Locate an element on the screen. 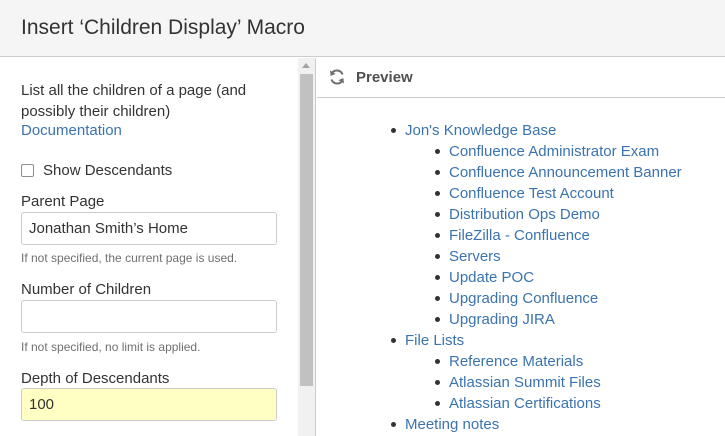  tree-subitem: Atlassian Certifications is located at coordinates (521, 403).